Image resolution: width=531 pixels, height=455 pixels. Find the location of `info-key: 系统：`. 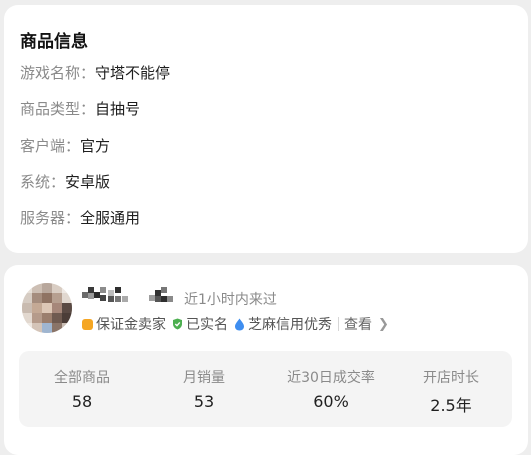

info-key: 系统： is located at coordinates (43, 182).